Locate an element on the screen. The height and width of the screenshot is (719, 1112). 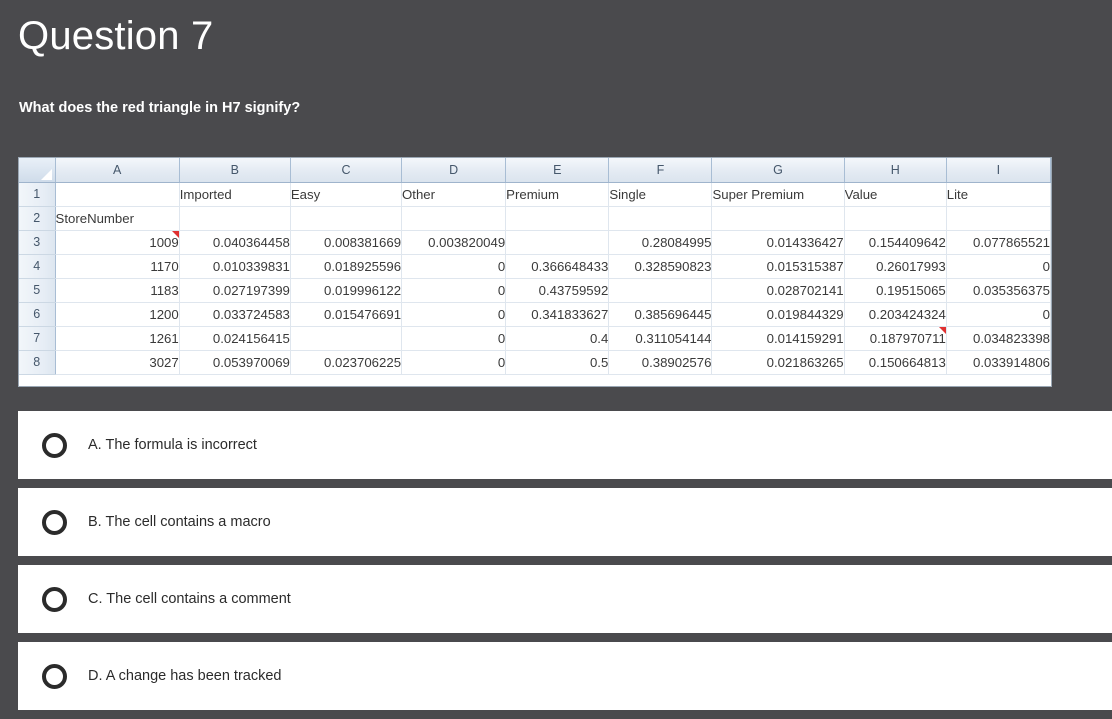
row-header-1: 1 is located at coordinates (37, 194).